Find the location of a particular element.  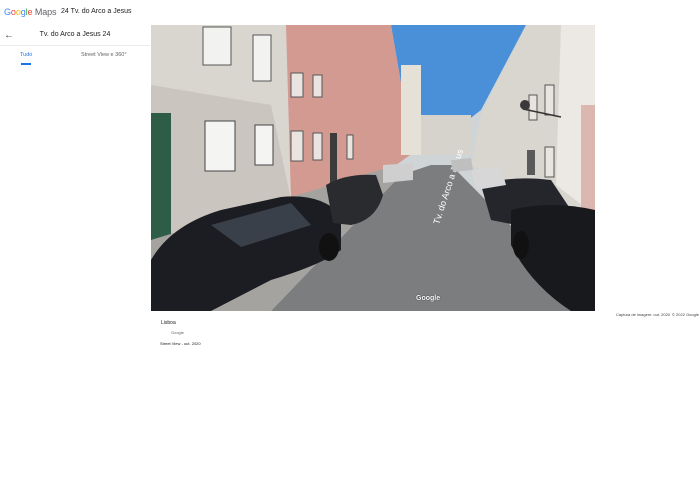

photo-tabs: Tudo Street View e 360° is located at coordinates (75, 57).